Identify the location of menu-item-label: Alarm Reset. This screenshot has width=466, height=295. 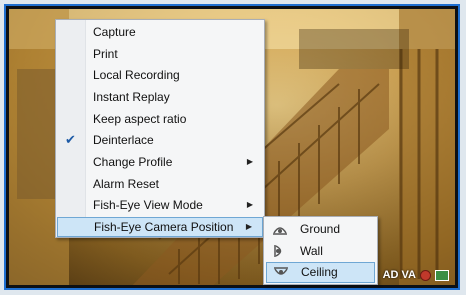
(126, 184).